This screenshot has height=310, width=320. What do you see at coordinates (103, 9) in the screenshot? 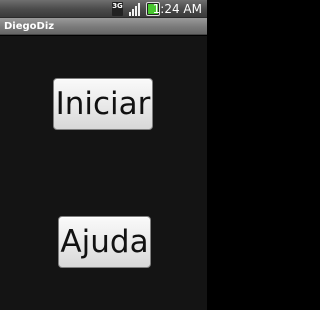
I see `status-bar: 3G 1:24 AM` at bounding box center [103, 9].